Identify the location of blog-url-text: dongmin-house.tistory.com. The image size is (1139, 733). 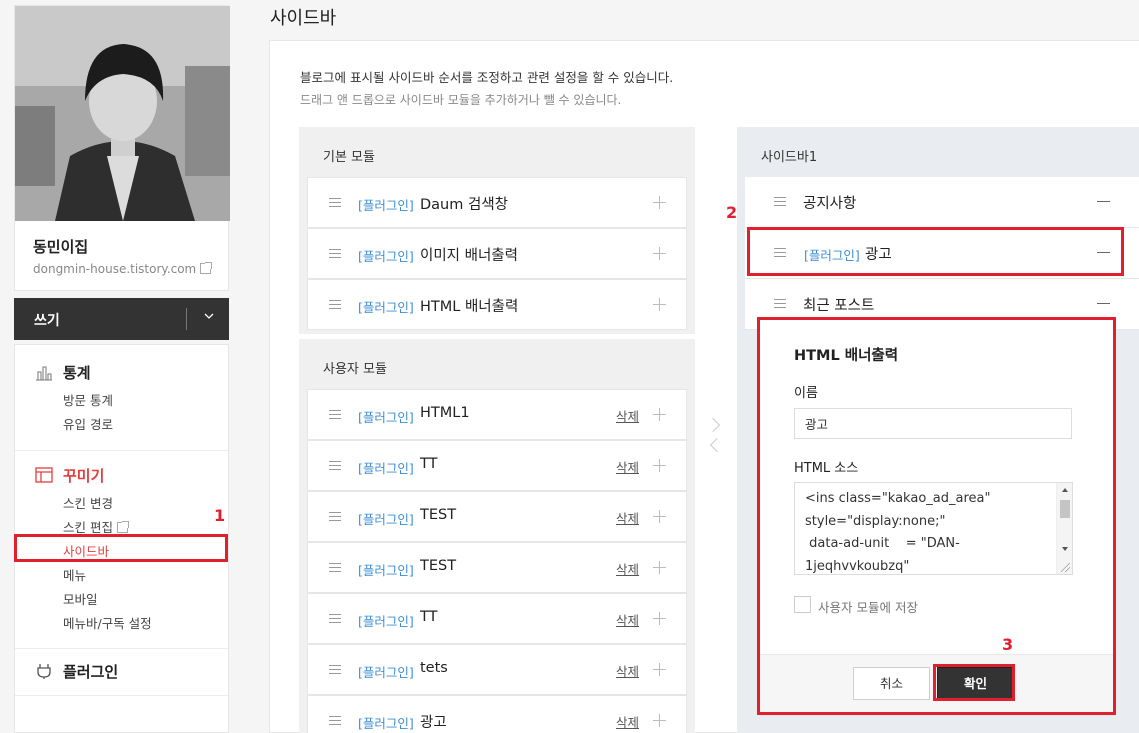
(115, 269).